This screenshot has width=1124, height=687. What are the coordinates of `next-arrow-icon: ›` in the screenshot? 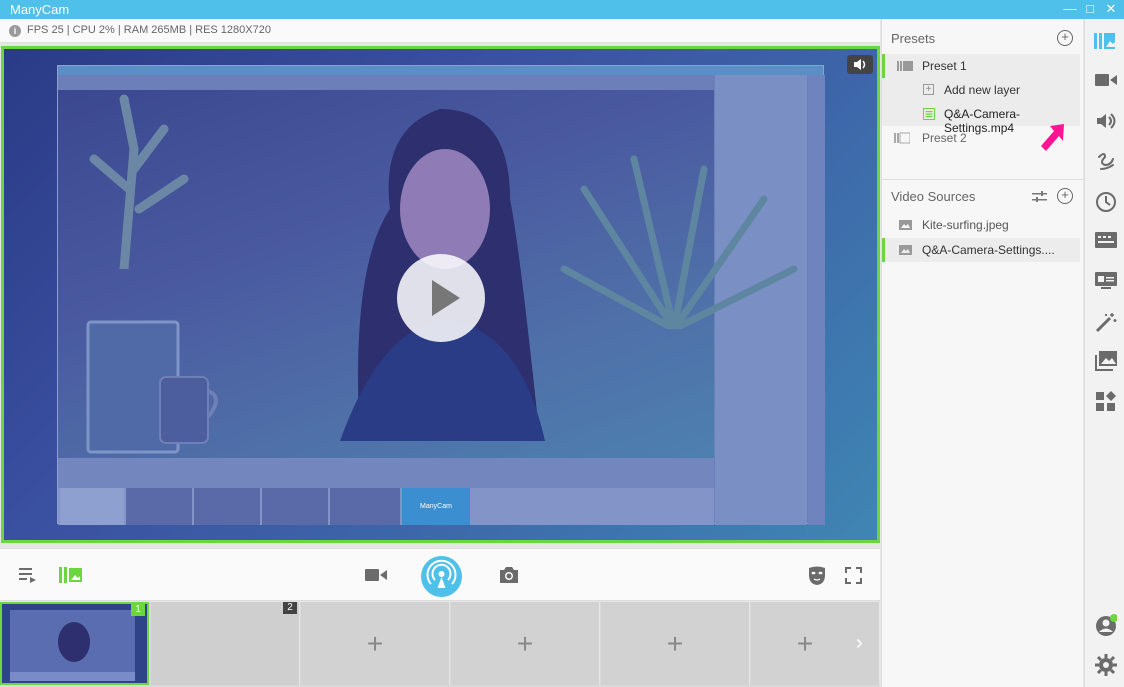 It's located at (859, 643).